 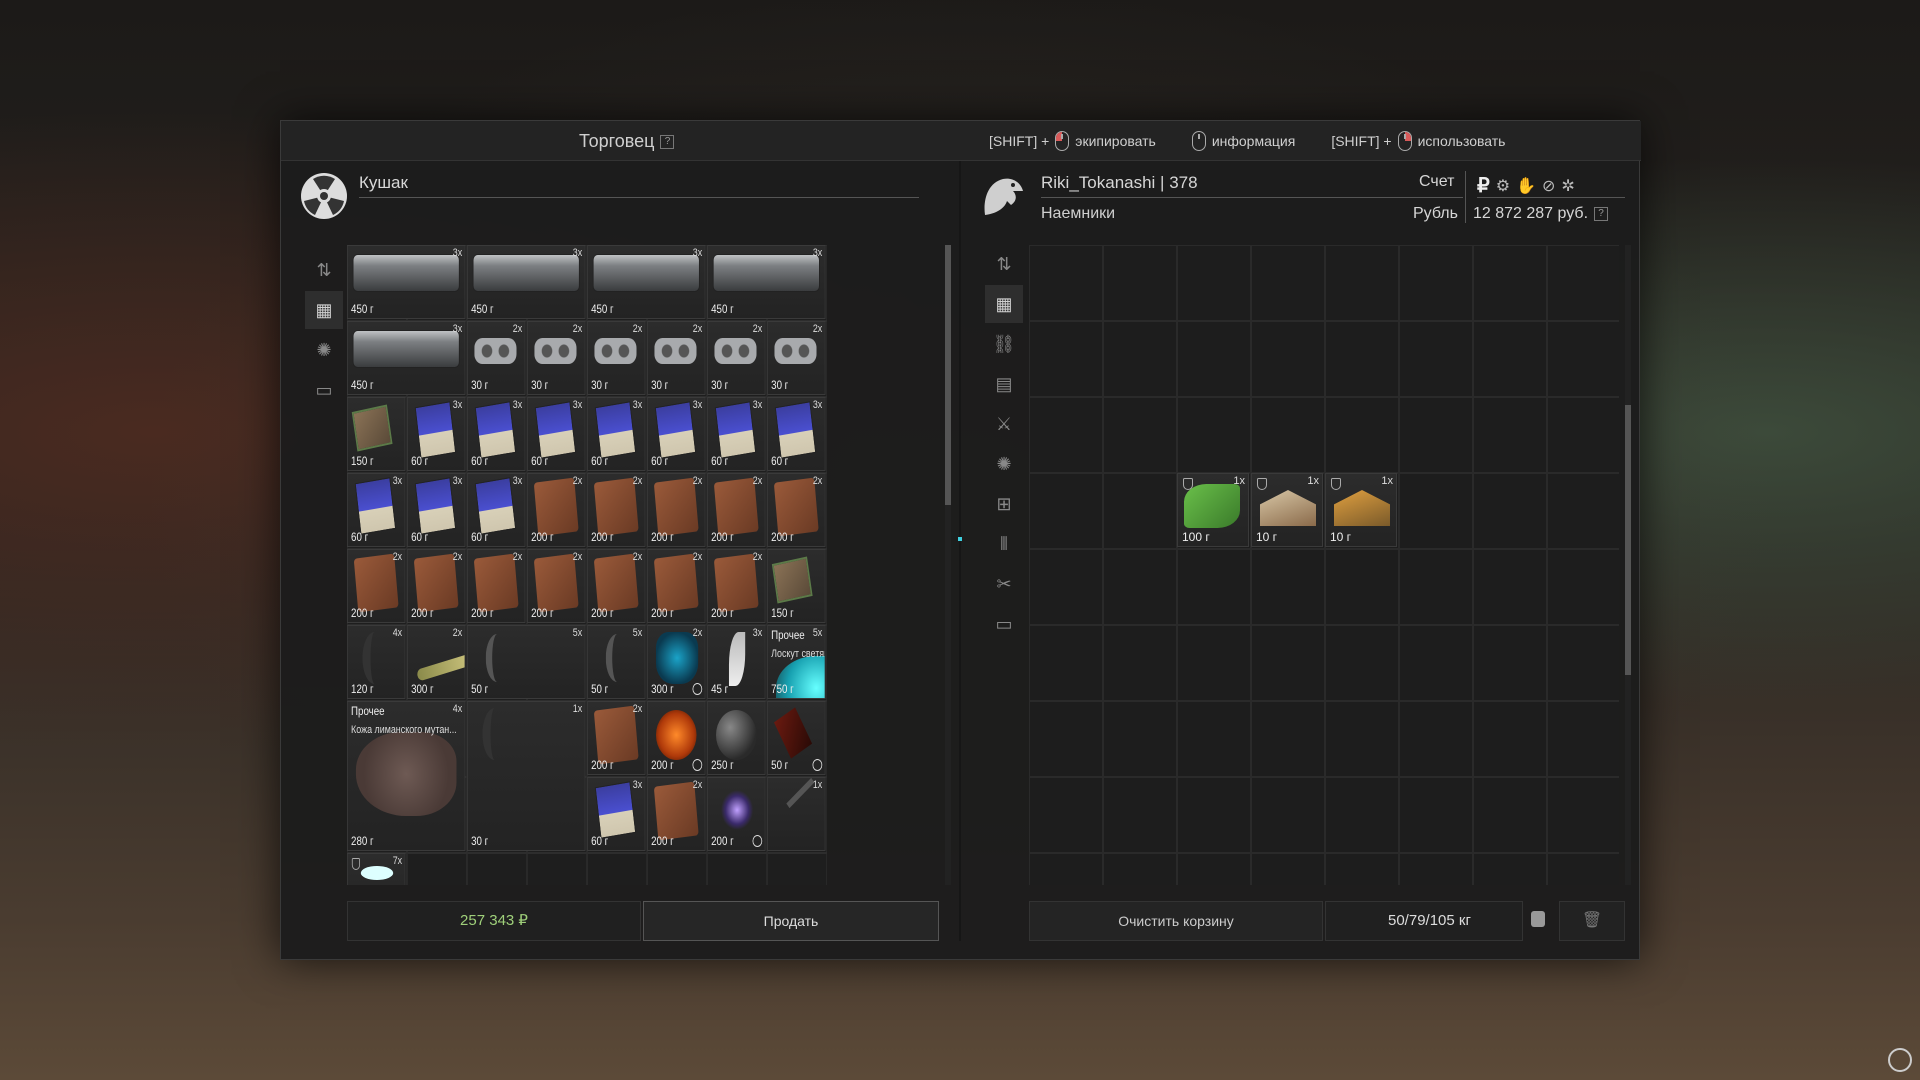 What do you see at coordinates (457, 709) in the screenshot?
I see `item-count: 4x` at bounding box center [457, 709].